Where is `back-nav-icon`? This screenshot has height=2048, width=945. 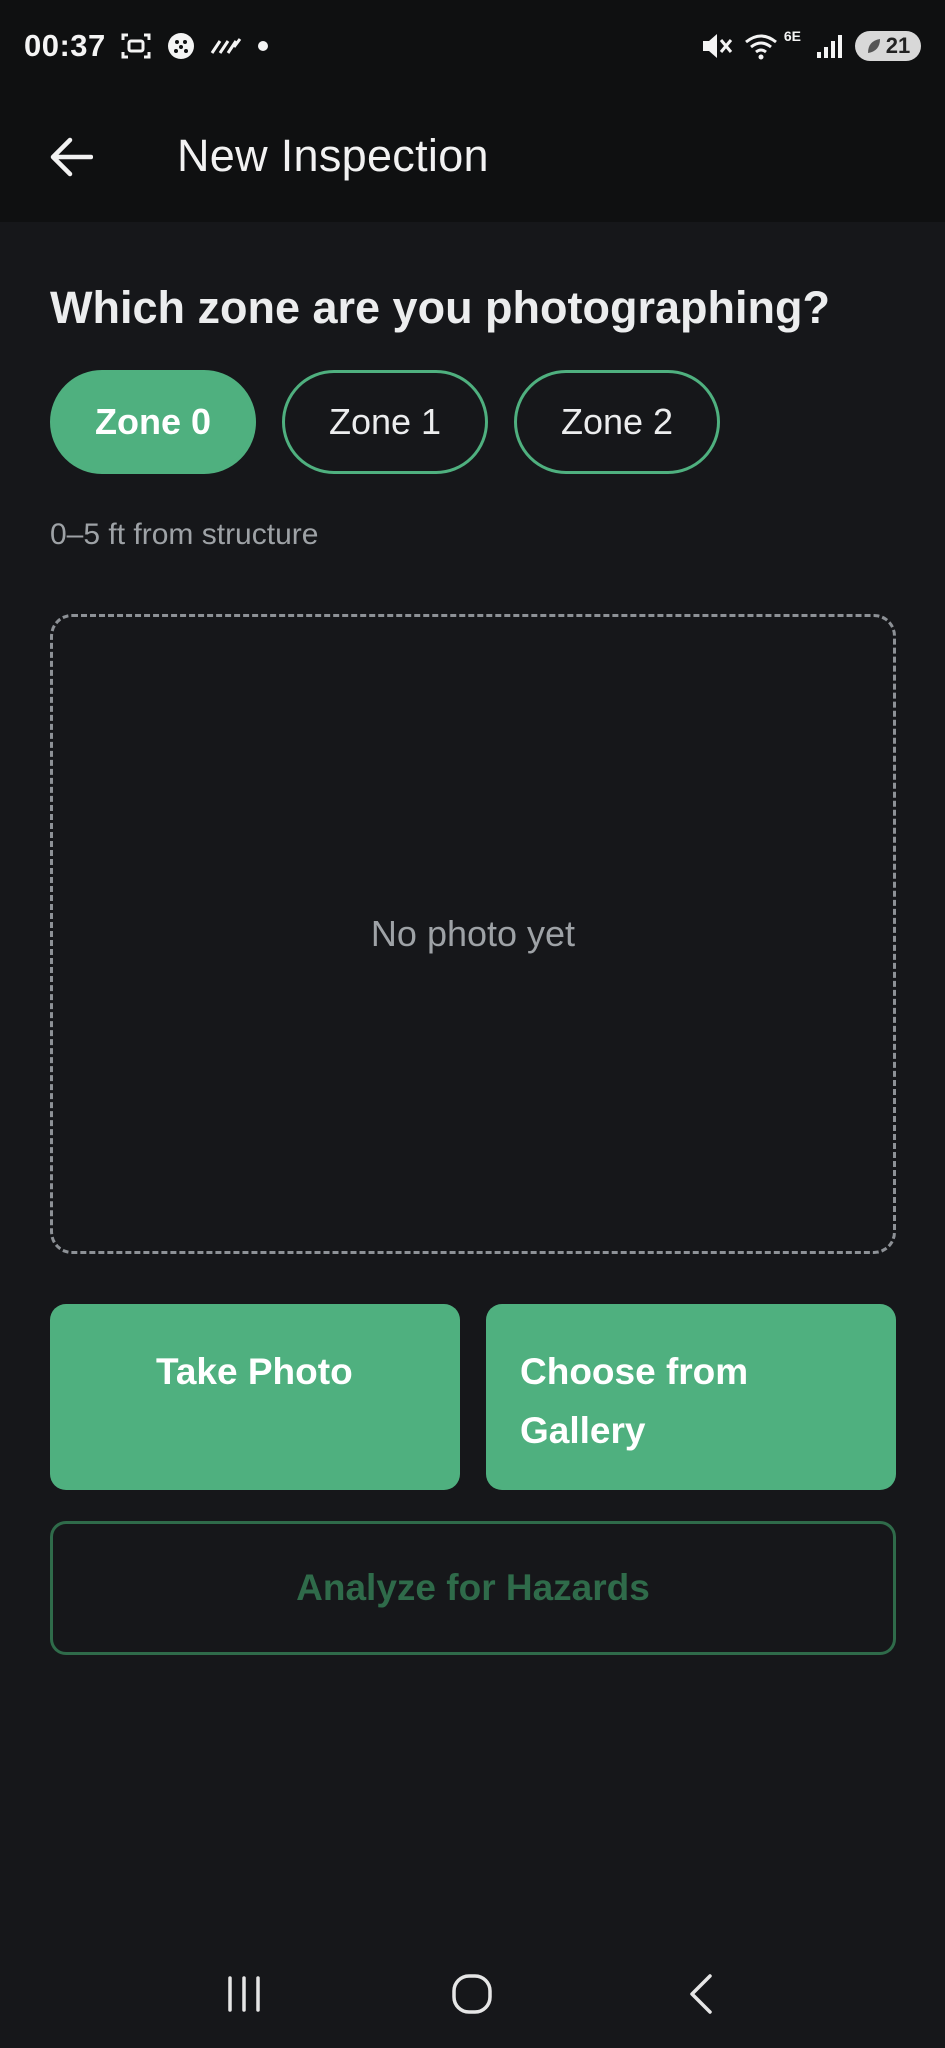
back-nav-icon is located at coordinates (701, 1994).